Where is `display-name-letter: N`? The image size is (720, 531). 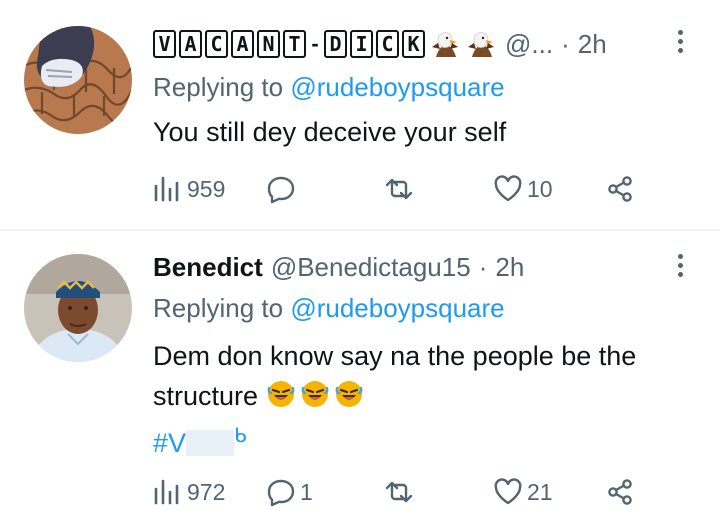
display-name-letter: N is located at coordinates (268, 44).